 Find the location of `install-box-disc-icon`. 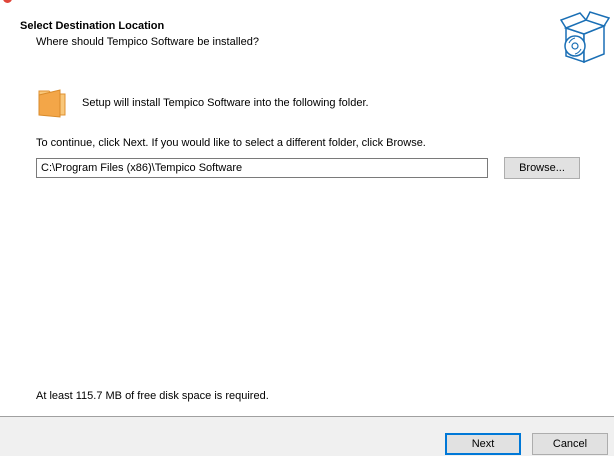

install-box-disc-icon is located at coordinates (585, 37).